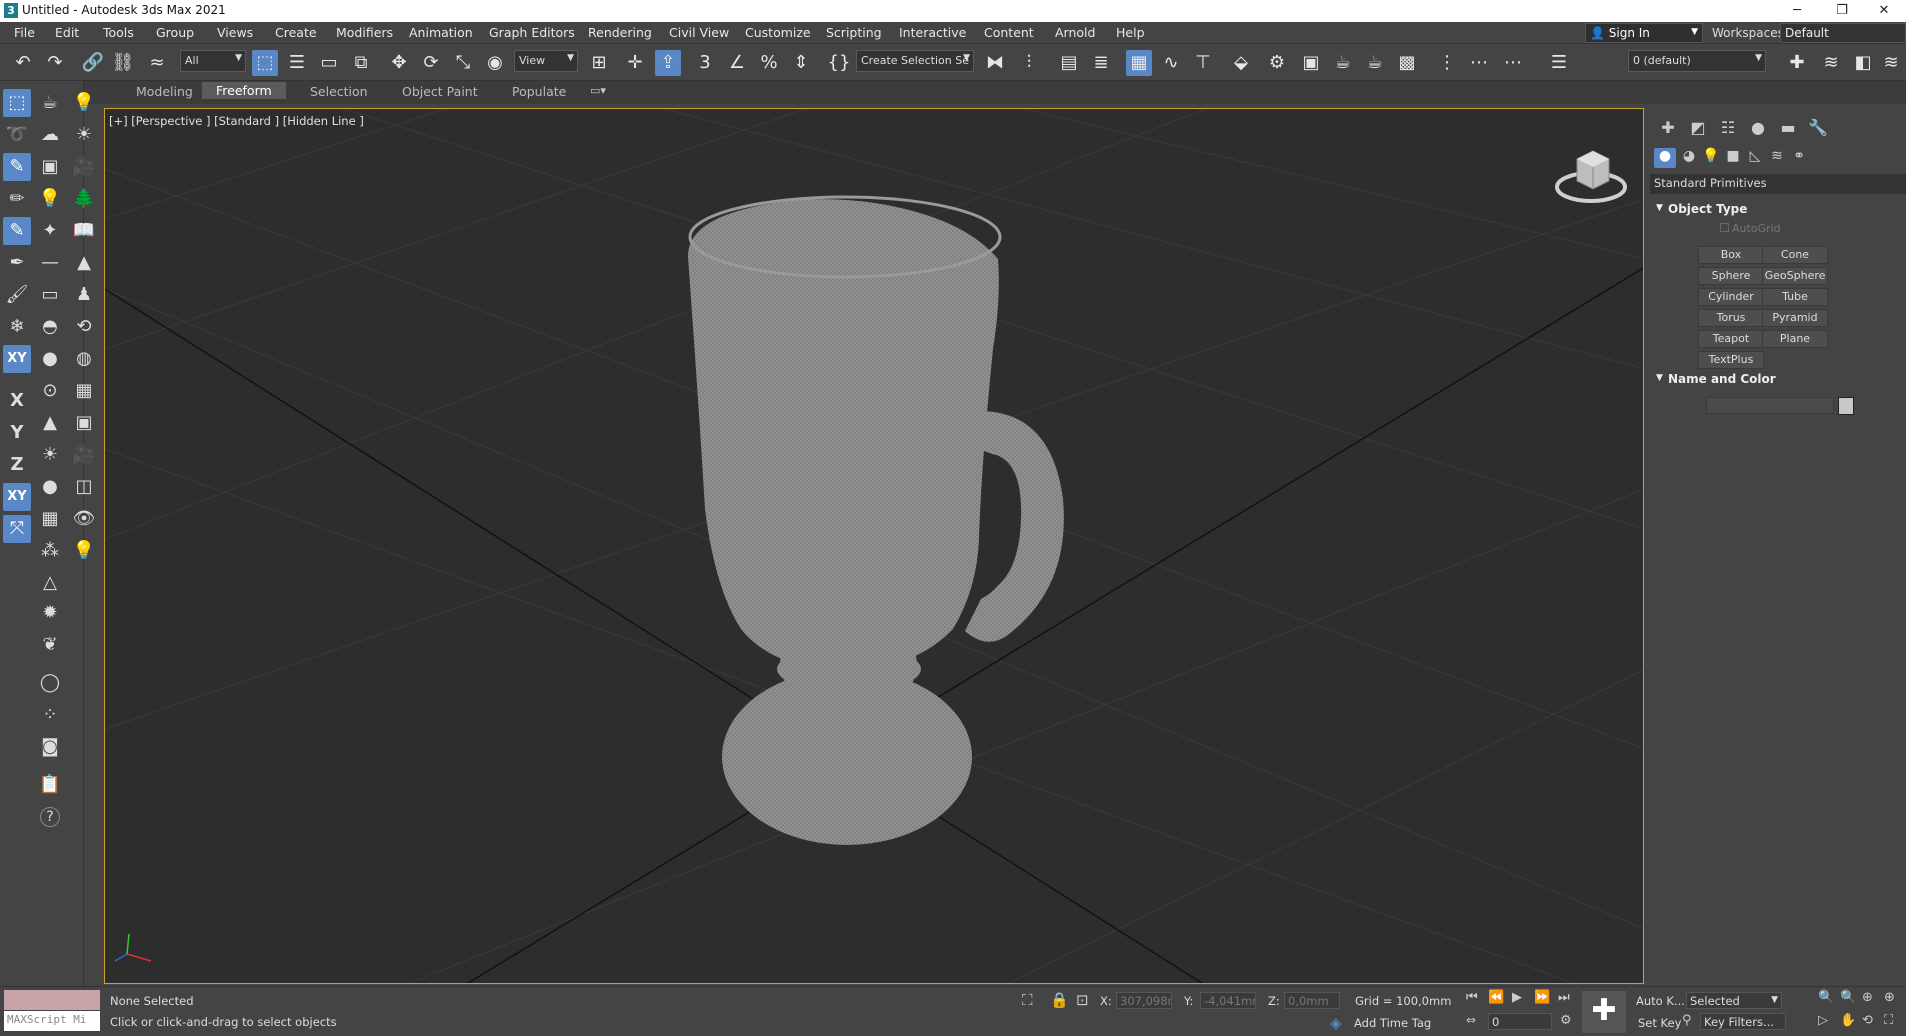 The image size is (1906, 1036). What do you see at coordinates (118, 32) in the screenshot?
I see `menu-tools: Tools` at bounding box center [118, 32].